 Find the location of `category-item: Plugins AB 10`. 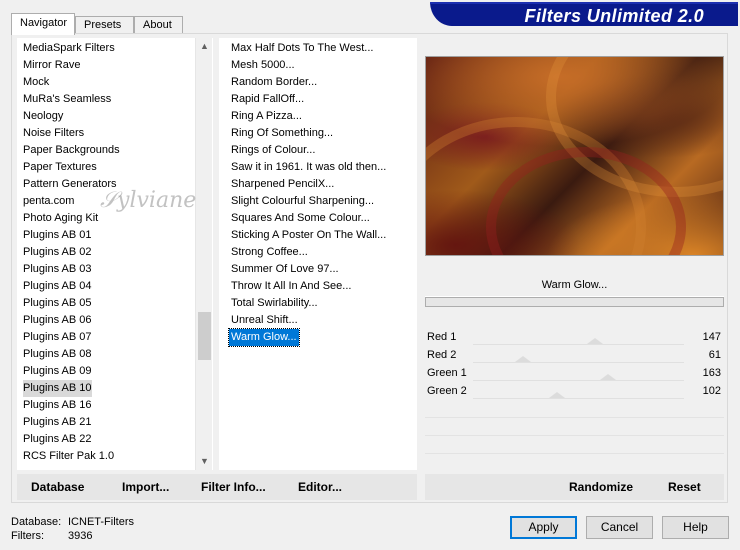

category-item: Plugins AB 10 is located at coordinates (57, 388).